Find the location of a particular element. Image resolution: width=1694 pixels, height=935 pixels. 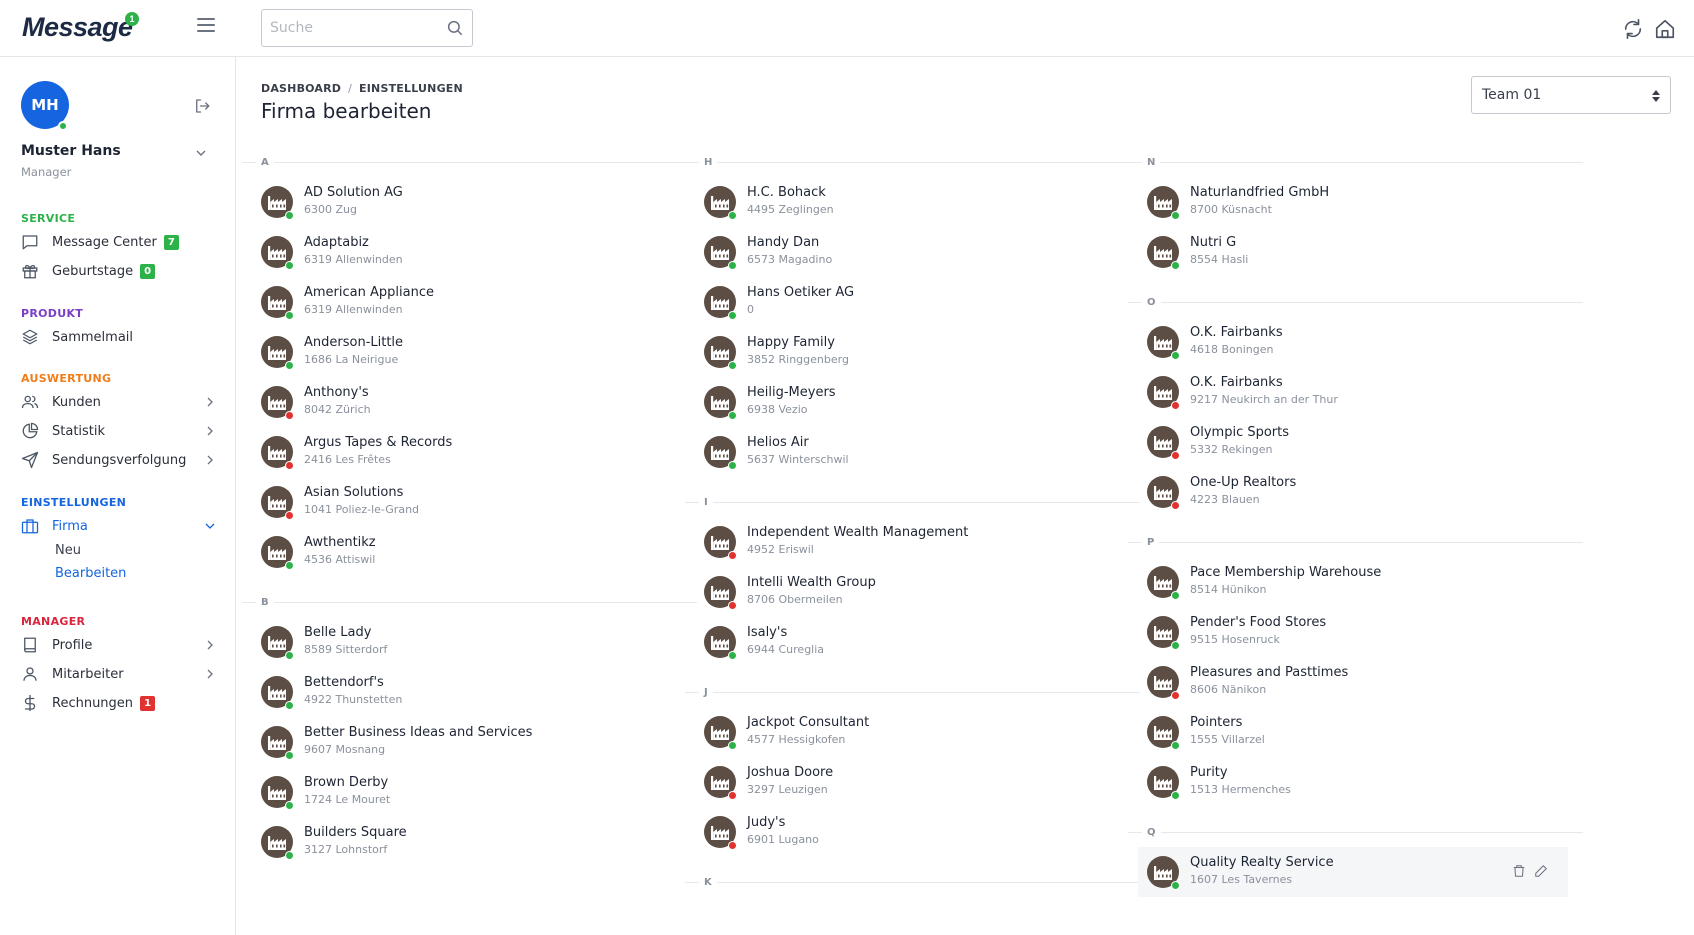

company-item: Judy's 6901 Lugano is located at coordinates (910, 832).